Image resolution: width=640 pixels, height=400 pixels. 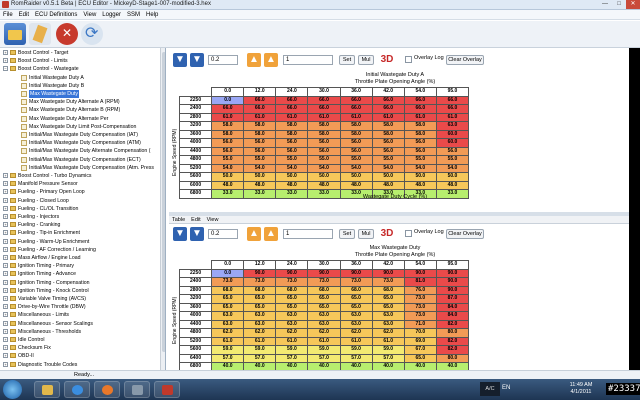 I want to click on tree-item: + Fueling - Primary Open Loop, so click(x=82, y=192).